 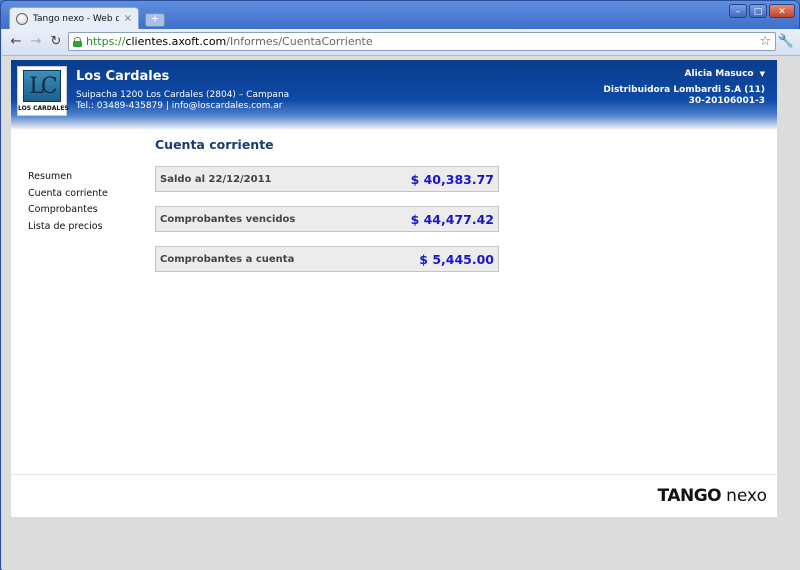 What do you see at coordinates (123, 76) in the screenshot?
I see `company-name: Los Cardales` at bounding box center [123, 76].